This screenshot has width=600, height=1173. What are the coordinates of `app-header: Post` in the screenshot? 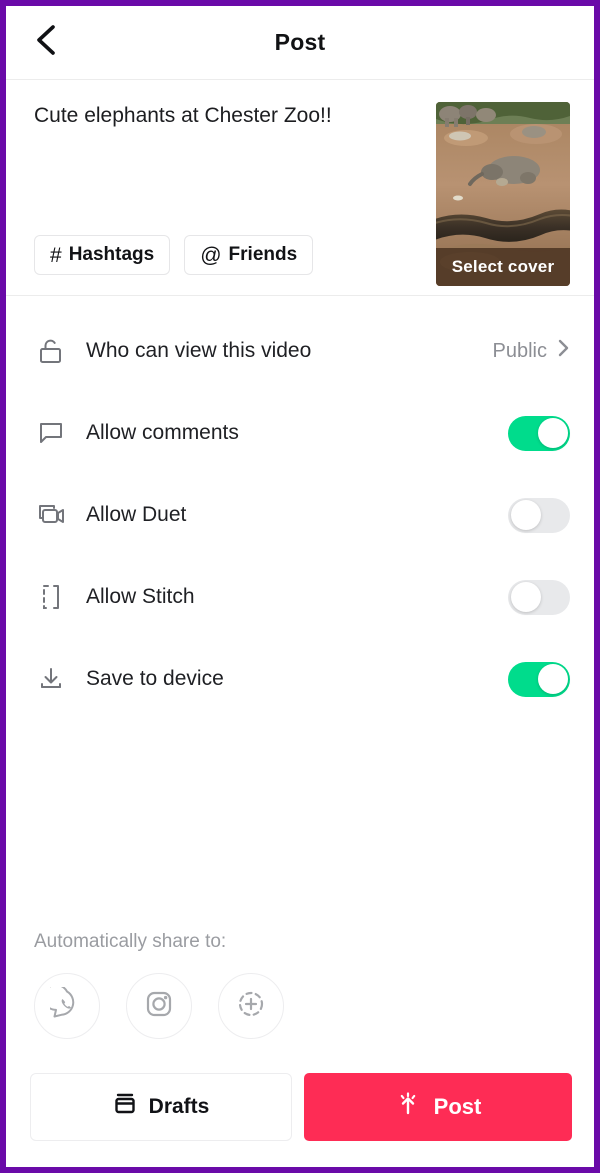 It's located at (300, 43).